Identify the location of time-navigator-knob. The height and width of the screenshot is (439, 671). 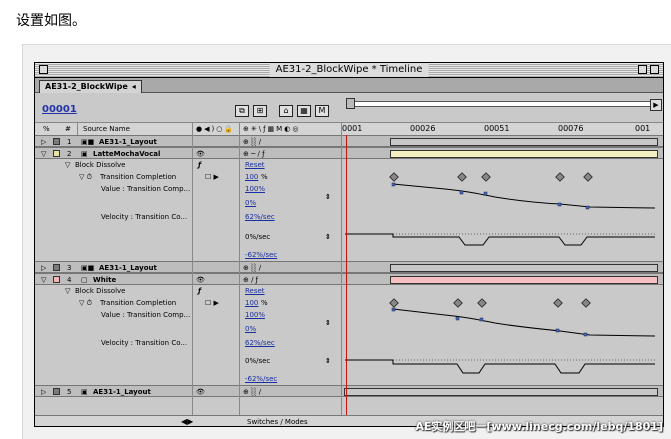
(350, 103).